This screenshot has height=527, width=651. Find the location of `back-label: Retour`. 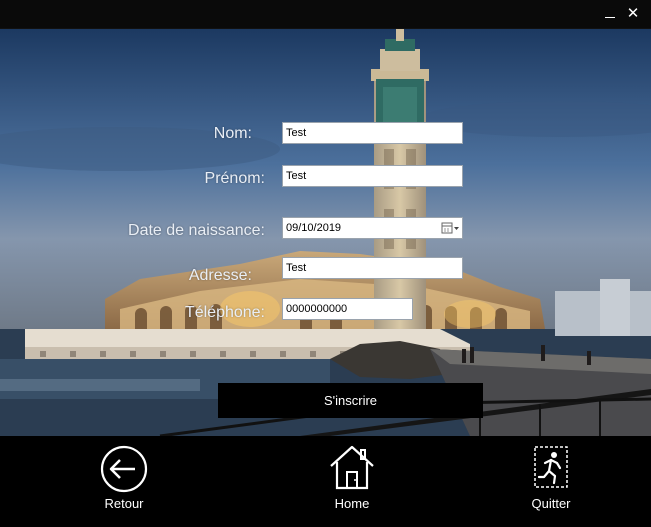

back-label: Retour is located at coordinates (124, 503).